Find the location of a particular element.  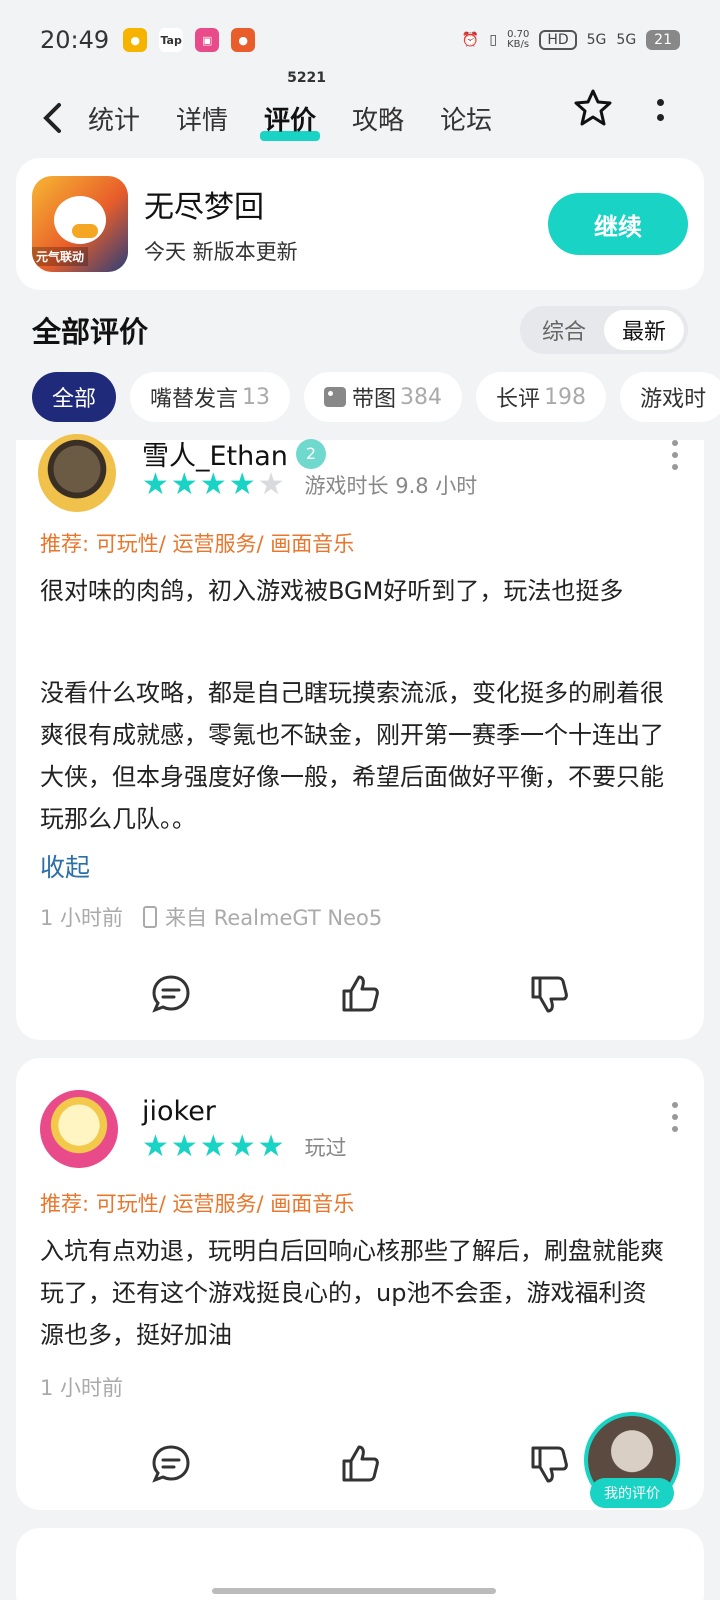

chip-label: 嘴替发言 is located at coordinates (194, 399).